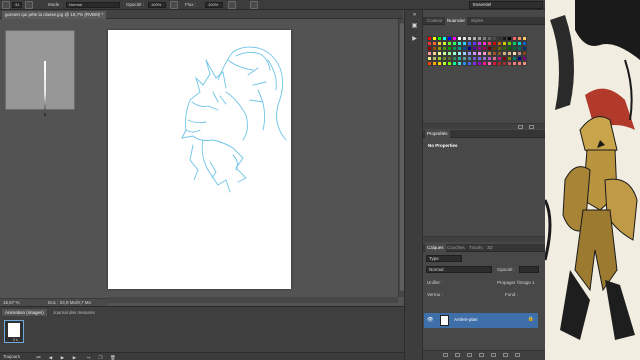 The image size is (640, 360). Describe the element at coordinates (435, 248) in the screenshot. I see `tab-layers: Calques` at that location.